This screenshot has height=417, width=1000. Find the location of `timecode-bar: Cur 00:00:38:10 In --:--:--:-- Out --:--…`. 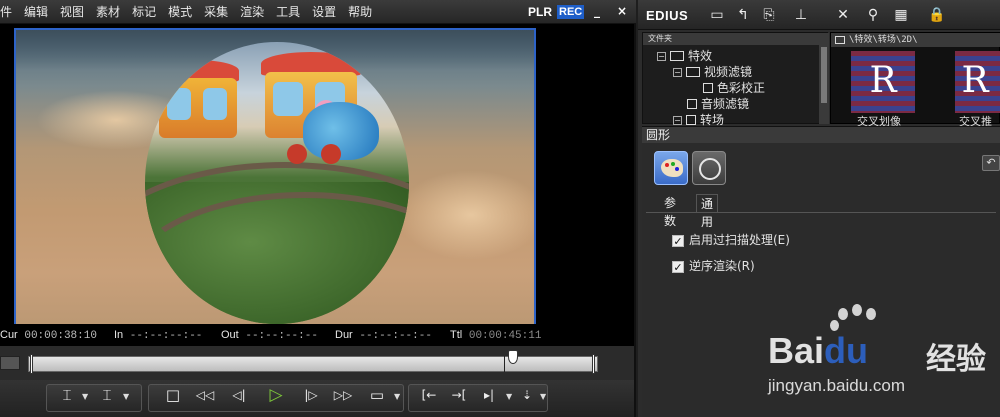

timecode-bar: Cur 00:00:38:10 In --:--:--:-- Out --:--… is located at coordinates (317, 335).